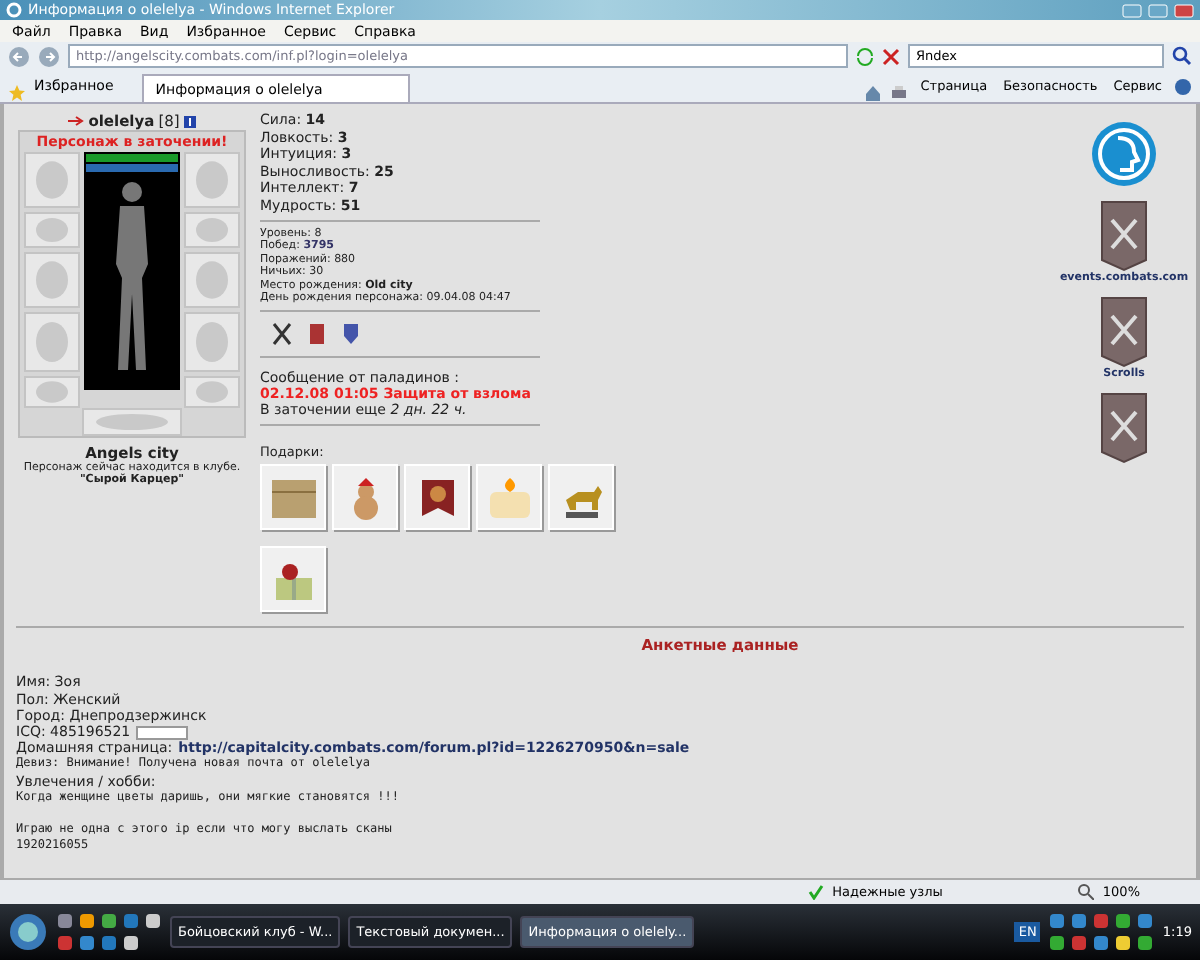  What do you see at coordinates (816, 892) in the screenshot?
I see `check-icon` at bounding box center [816, 892].